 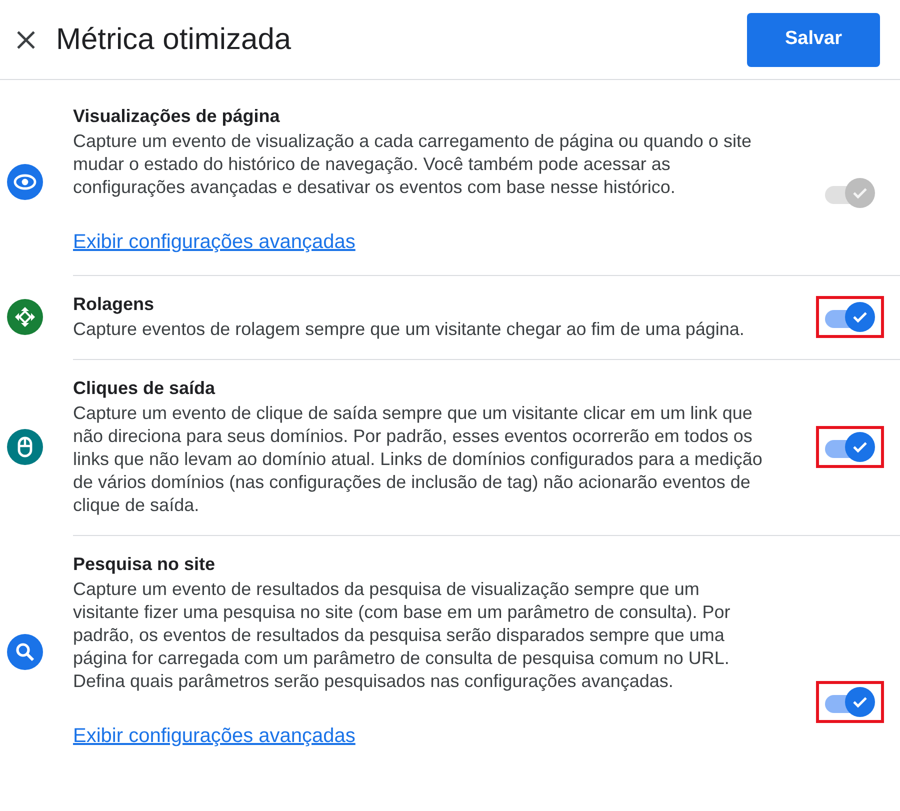 What do you see at coordinates (114, 304) in the screenshot?
I see `section-title: Rolagens` at bounding box center [114, 304].